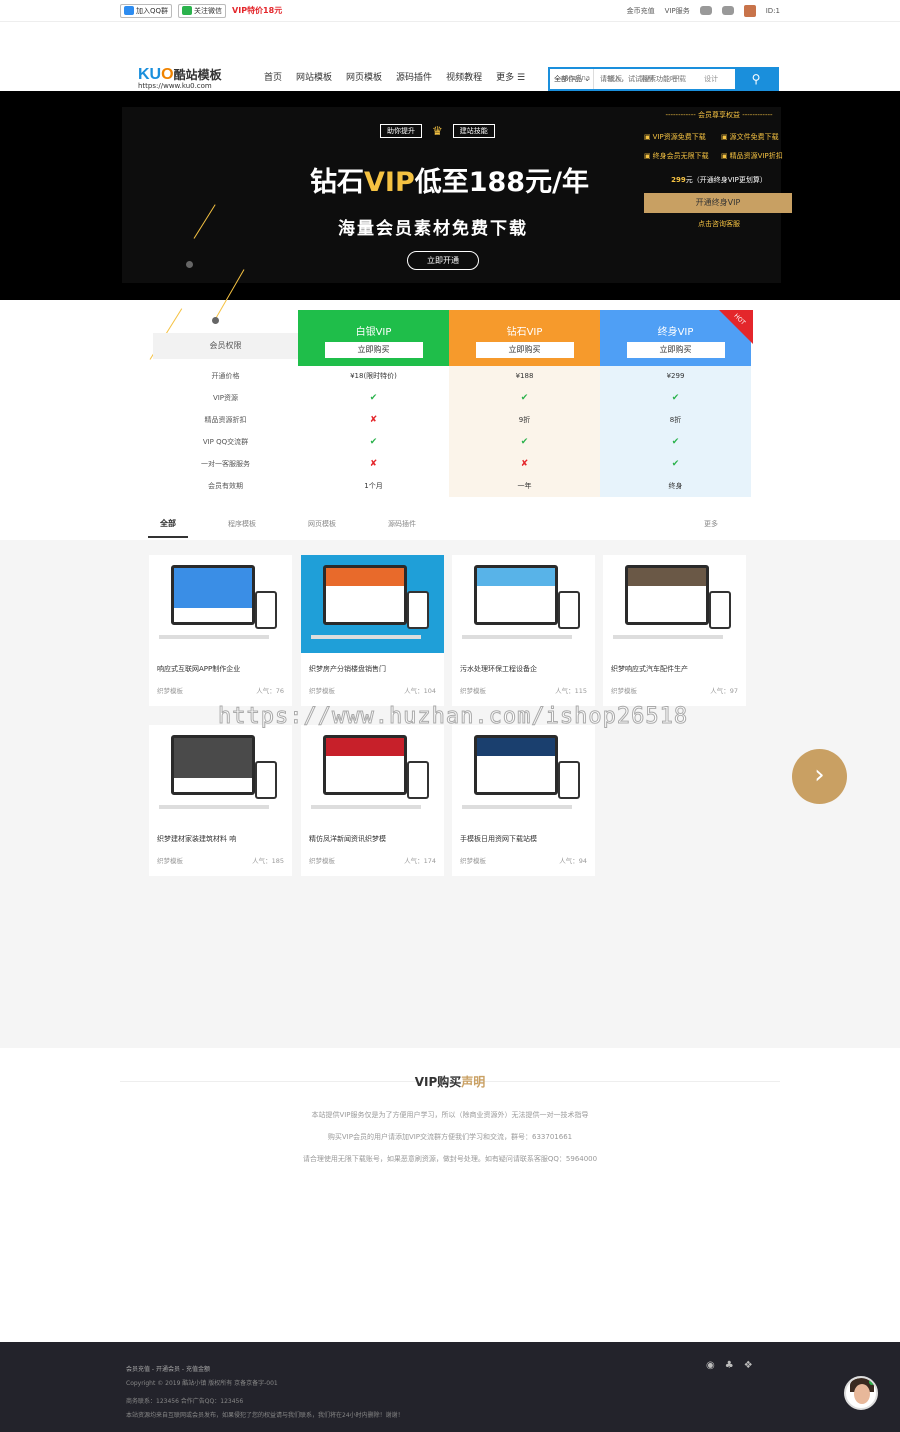 The image size is (900, 1432). Describe the element at coordinates (437, 131) in the screenshot. I see `banner-tags: 助你提升 ♛ 建站技能` at that location.